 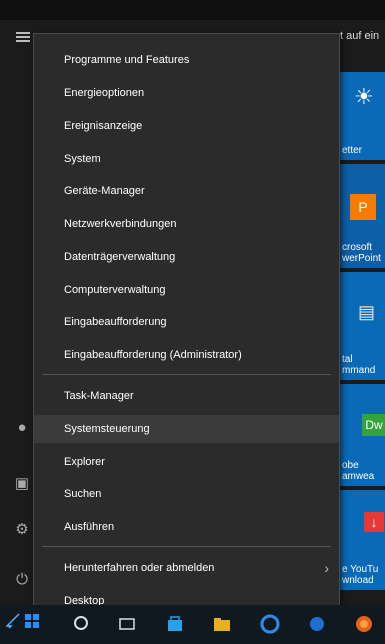 What do you see at coordinates (186, 290) in the screenshot?
I see `menu-item-computer-management: Computerverwaltung` at bounding box center [186, 290].